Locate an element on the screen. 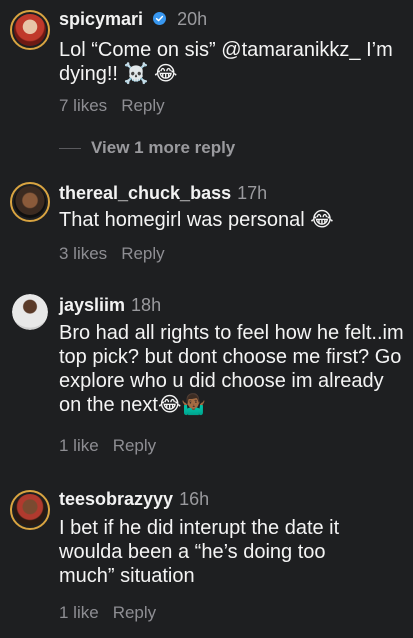 The image size is (413, 638). comment-header: spicymari 20h is located at coordinates (133, 19).